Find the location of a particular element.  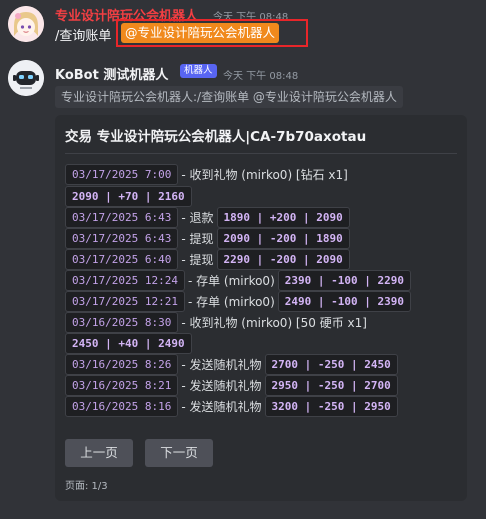

embed-divider is located at coordinates (261, 153).